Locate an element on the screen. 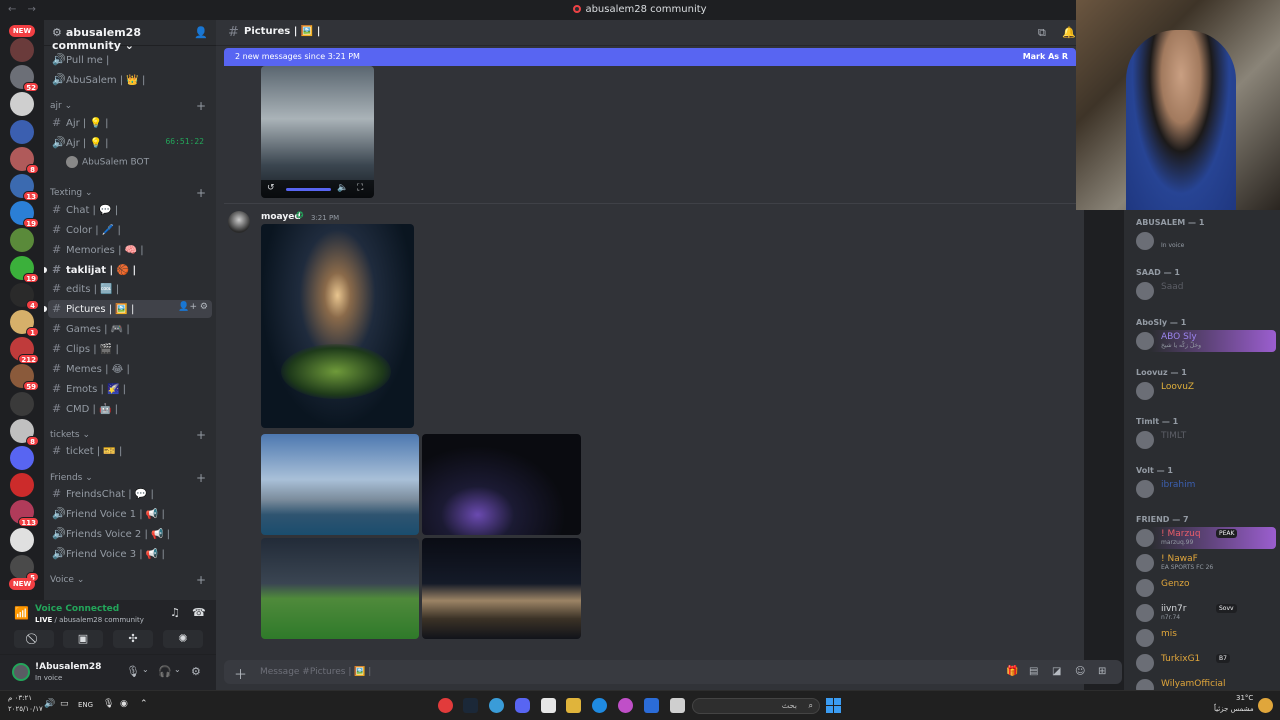 The height and width of the screenshot is (720, 1280). weather-icon is located at coordinates (1265, 705).